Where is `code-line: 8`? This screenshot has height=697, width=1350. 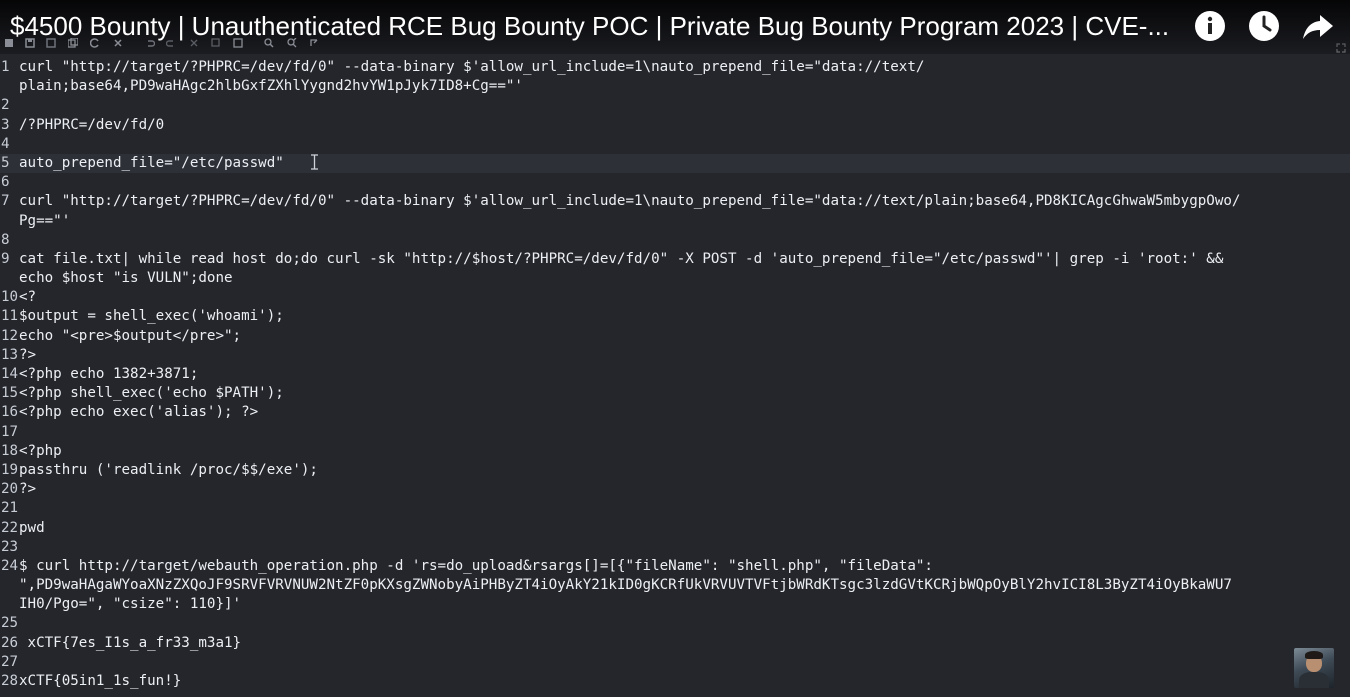
code-line: 8 is located at coordinates (675, 240).